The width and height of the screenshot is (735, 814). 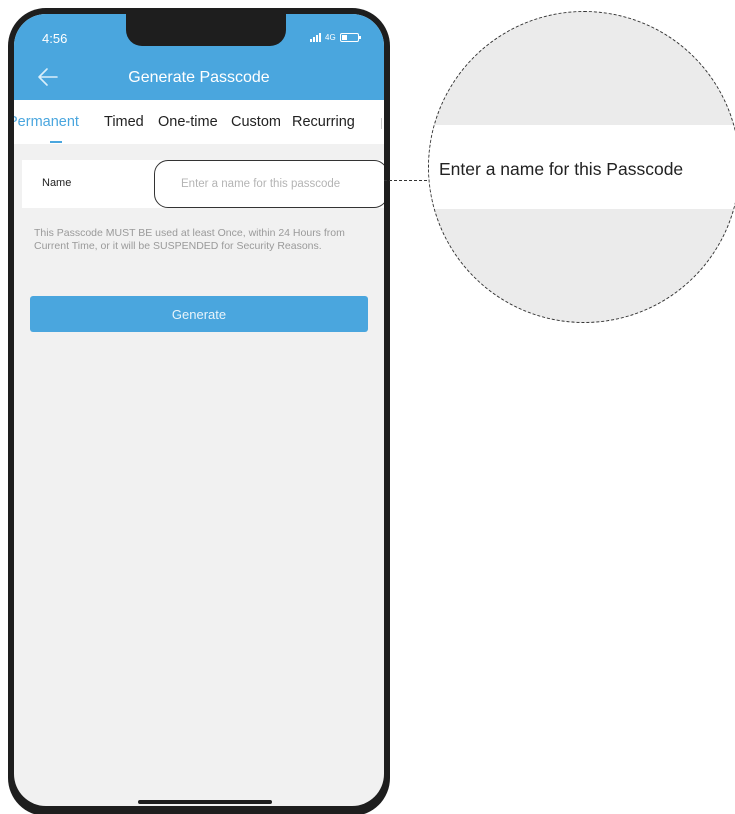 I want to click on tab-overflow-divider, so click(x=381, y=123).